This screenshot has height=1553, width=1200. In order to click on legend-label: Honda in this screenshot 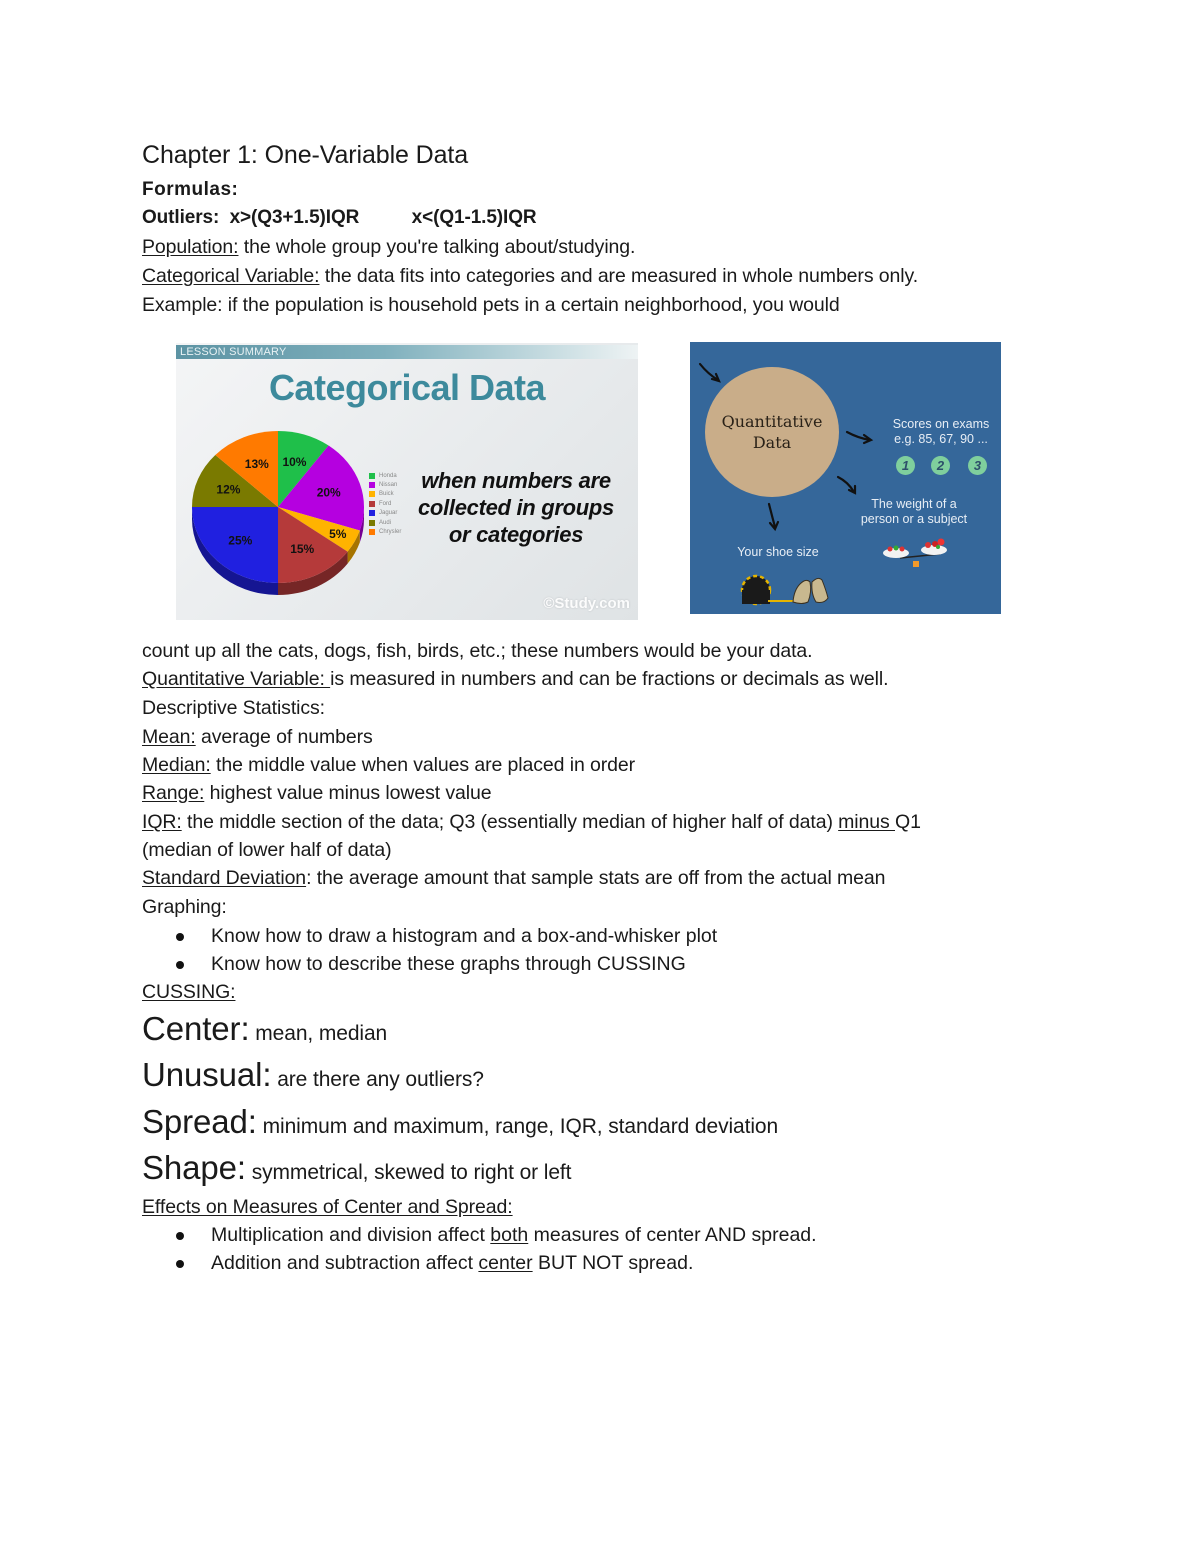, I will do `click(388, 475)`.